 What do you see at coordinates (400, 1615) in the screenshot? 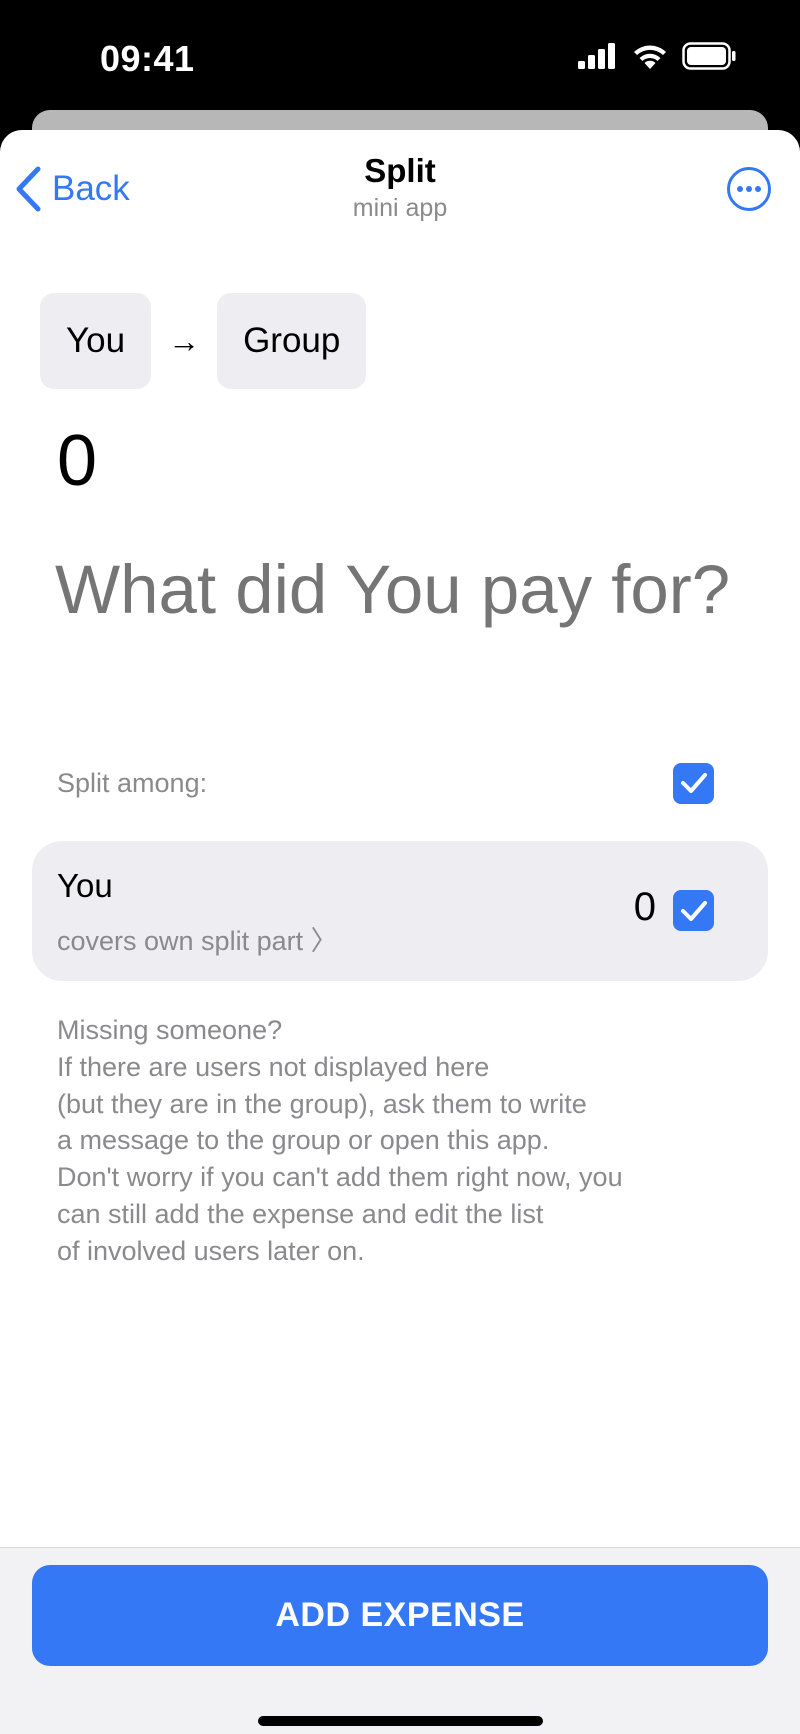
I see `add-expense-button: ADD EXPENSE` at bounding box center [400, 1615].